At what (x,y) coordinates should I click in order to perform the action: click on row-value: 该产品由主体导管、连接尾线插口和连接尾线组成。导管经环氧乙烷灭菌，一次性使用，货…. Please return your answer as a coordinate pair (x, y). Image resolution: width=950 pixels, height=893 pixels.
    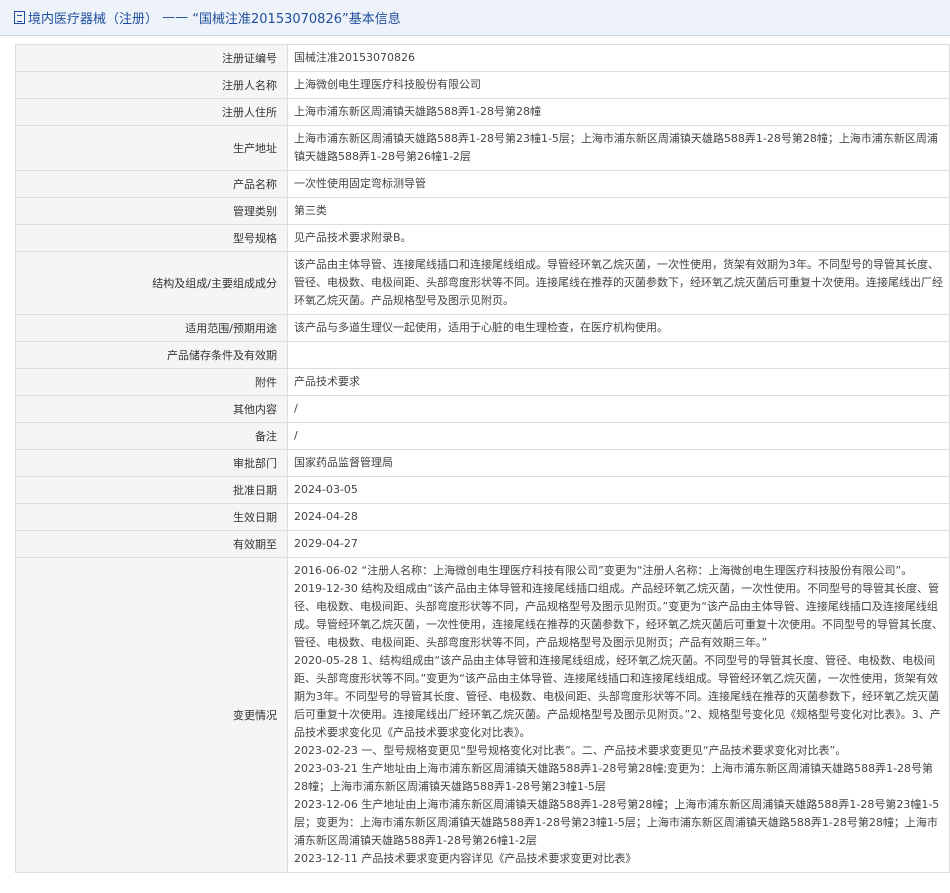
    Looking at the image, I should click on (618, 283).